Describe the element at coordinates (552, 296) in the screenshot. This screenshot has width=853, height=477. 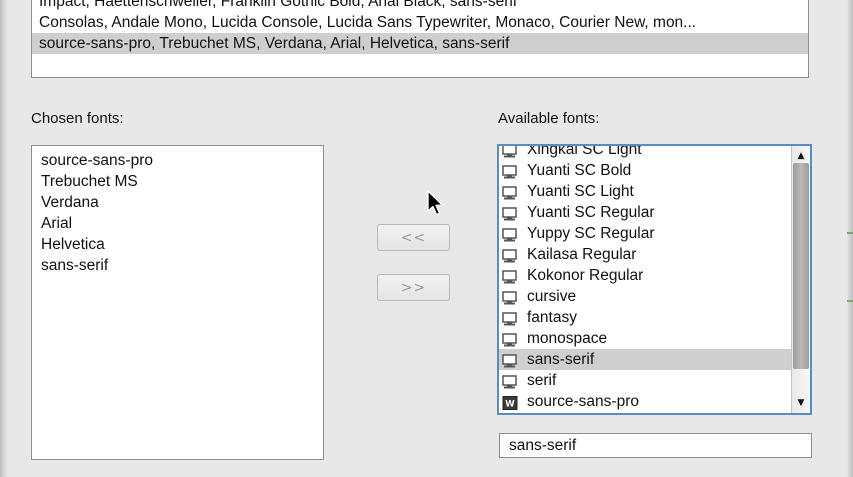
I see `available-font-label: cursive` at that location.